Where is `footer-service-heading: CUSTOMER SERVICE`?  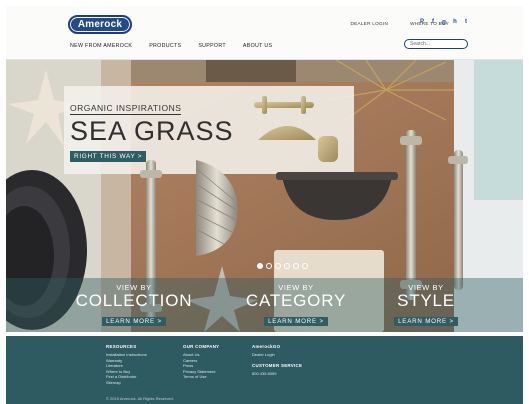 footer-service-heading: CUSTOMER SERVICE is located at coordinates (277, 365).